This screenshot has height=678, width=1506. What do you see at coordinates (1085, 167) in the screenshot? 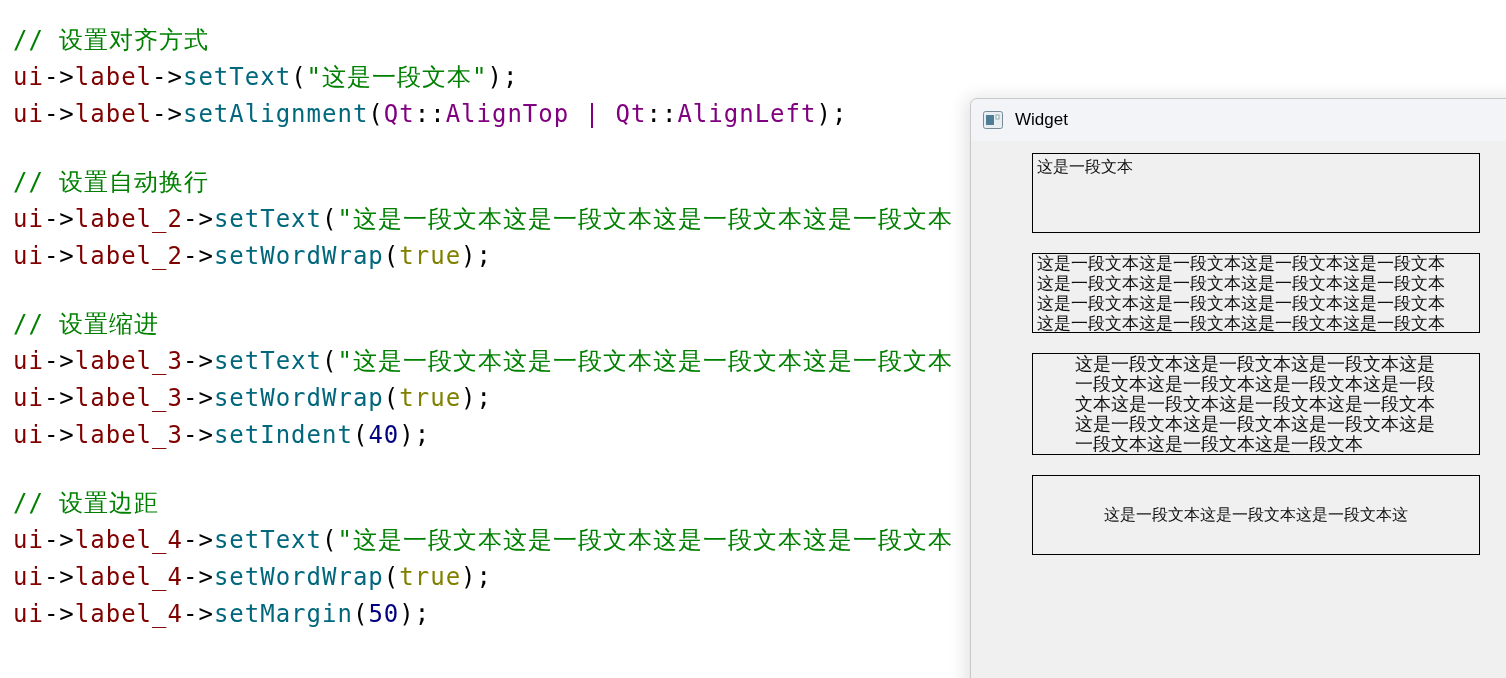
I see `label-text: 这是一段文本` at bounding box center [1085, 167].